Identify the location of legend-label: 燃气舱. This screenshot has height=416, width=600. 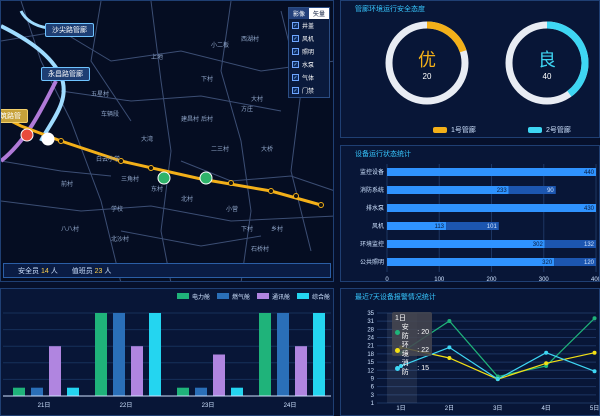
(241, 297).